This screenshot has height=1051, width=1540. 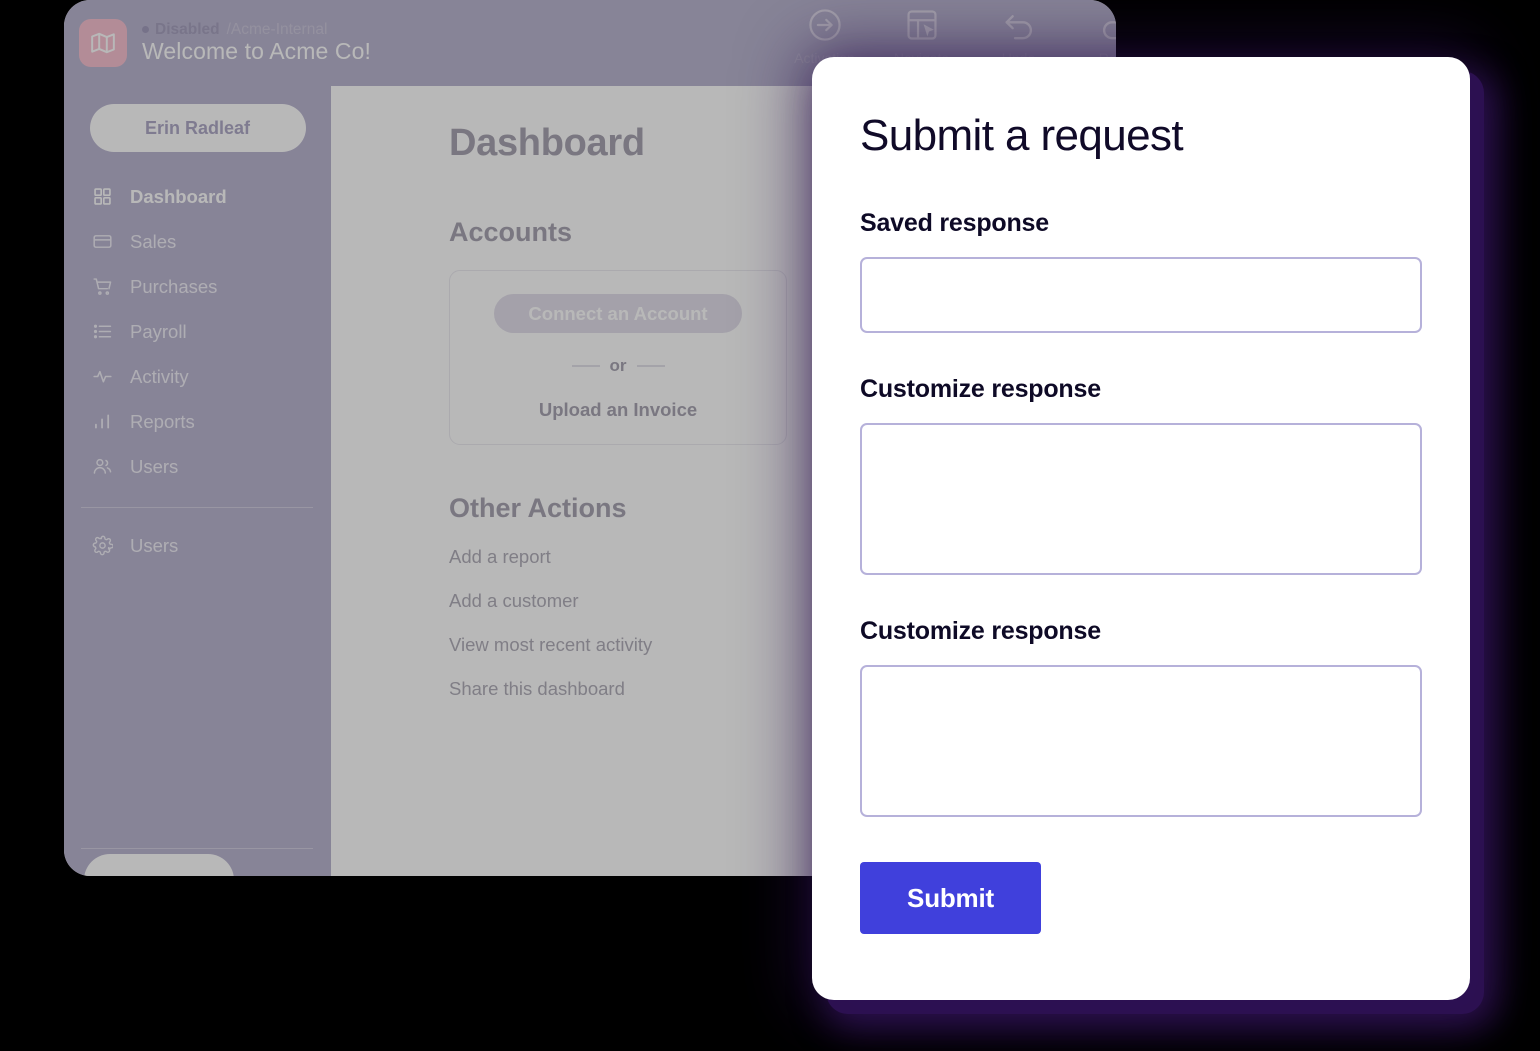 I want to click on sidebar-item-label: Payroll, so click(x=158, y=331).